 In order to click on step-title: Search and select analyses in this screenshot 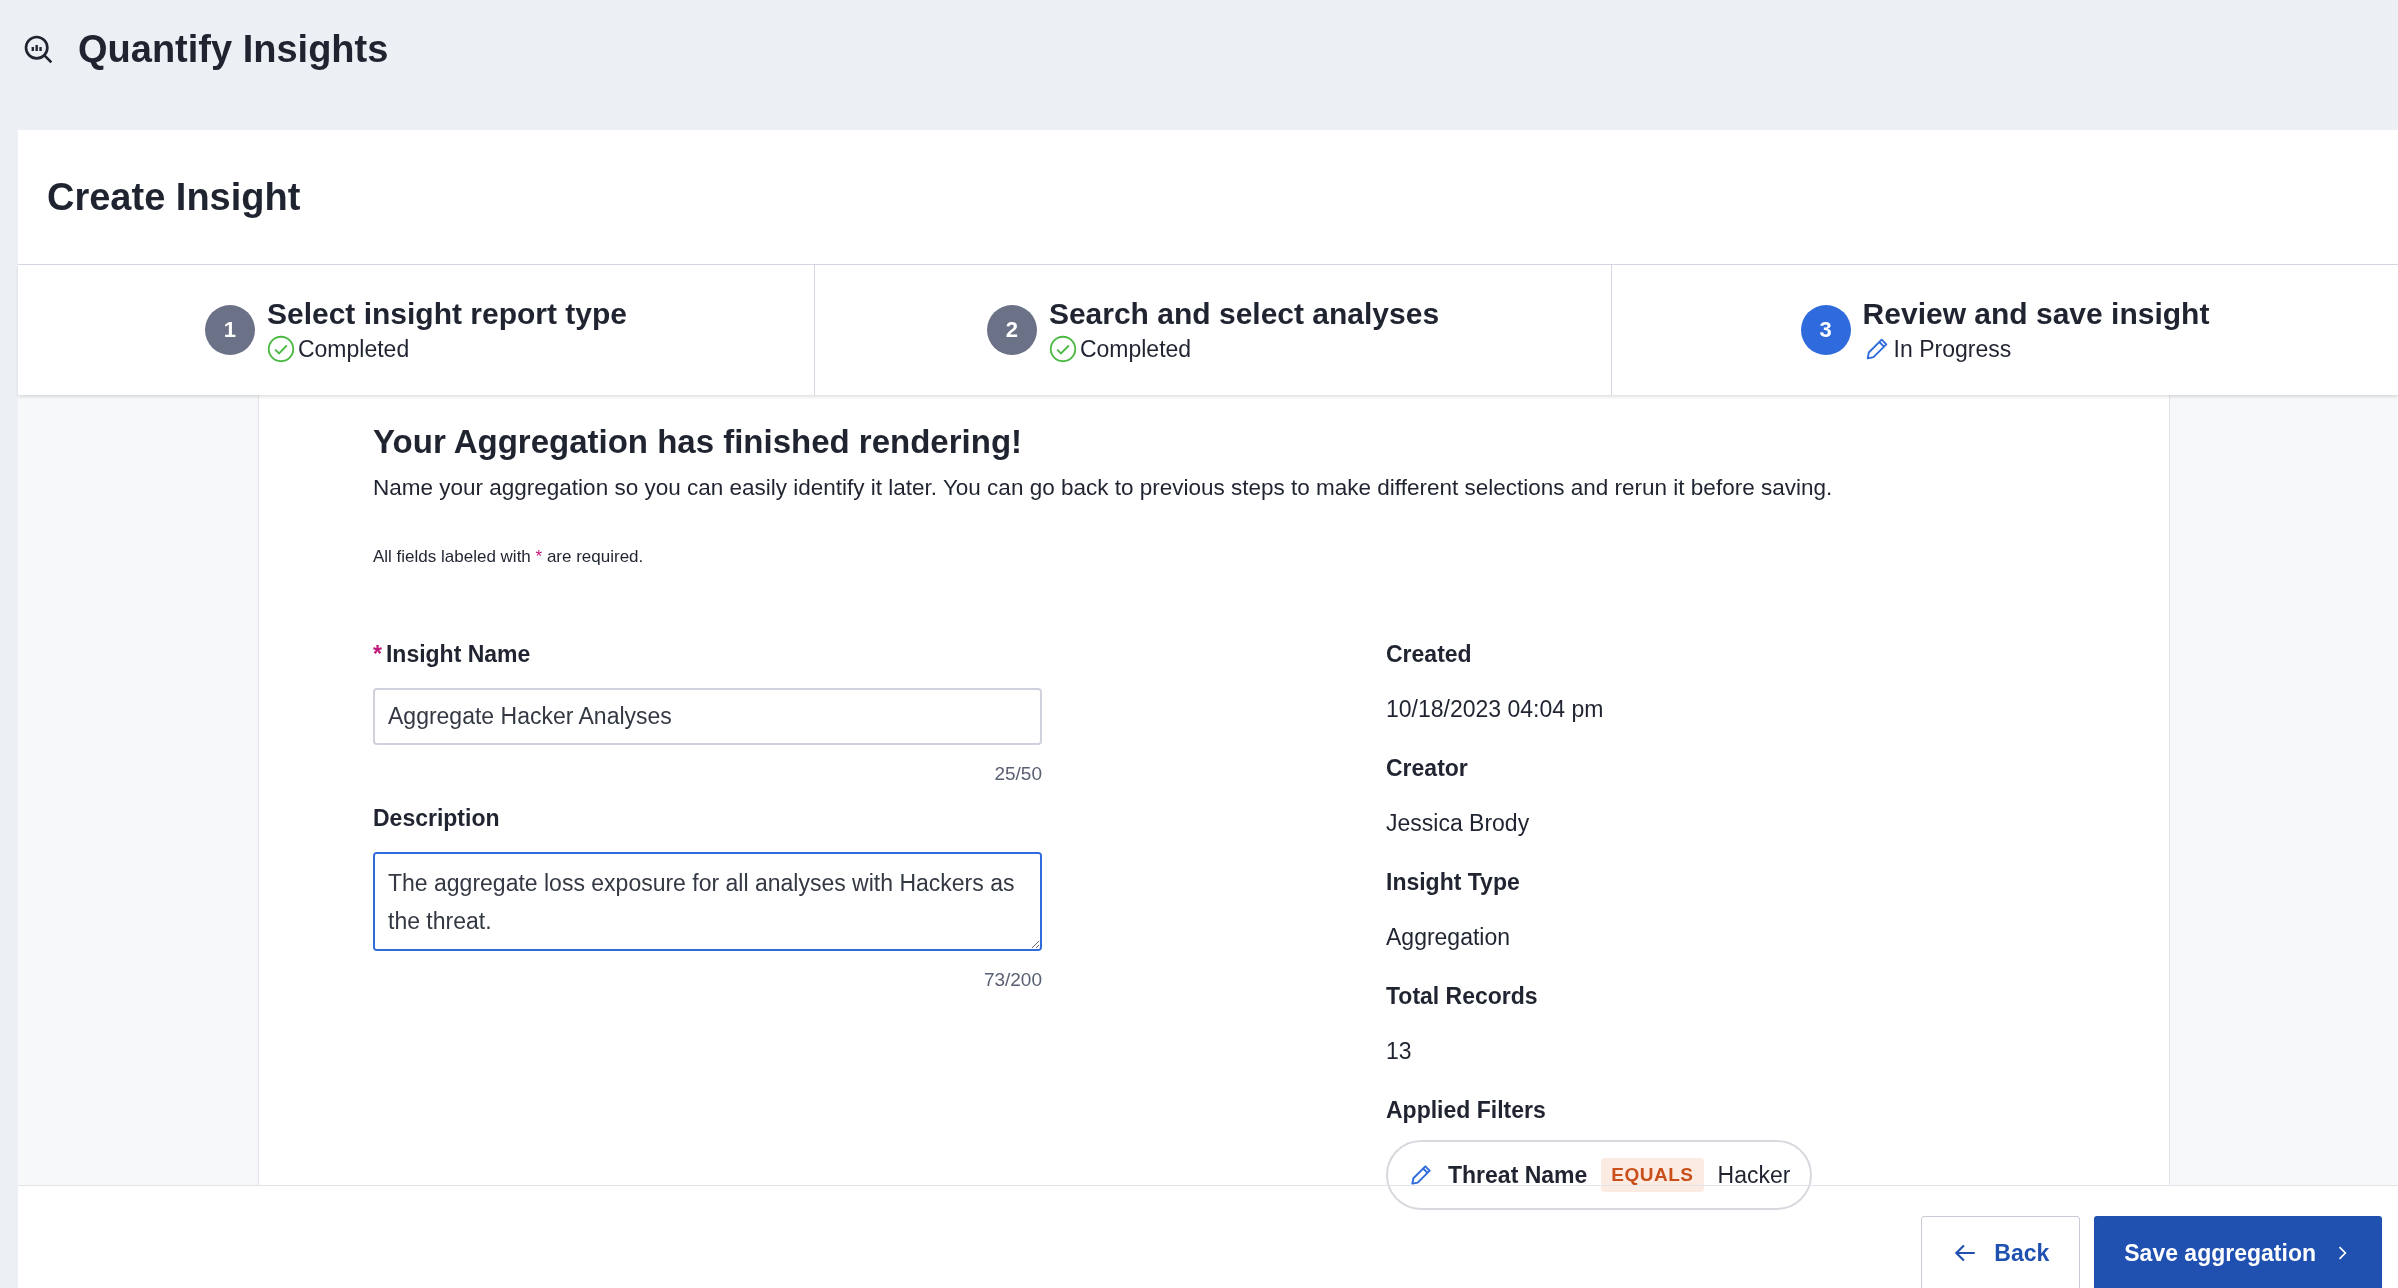, I will do `click(1244, 314)`.